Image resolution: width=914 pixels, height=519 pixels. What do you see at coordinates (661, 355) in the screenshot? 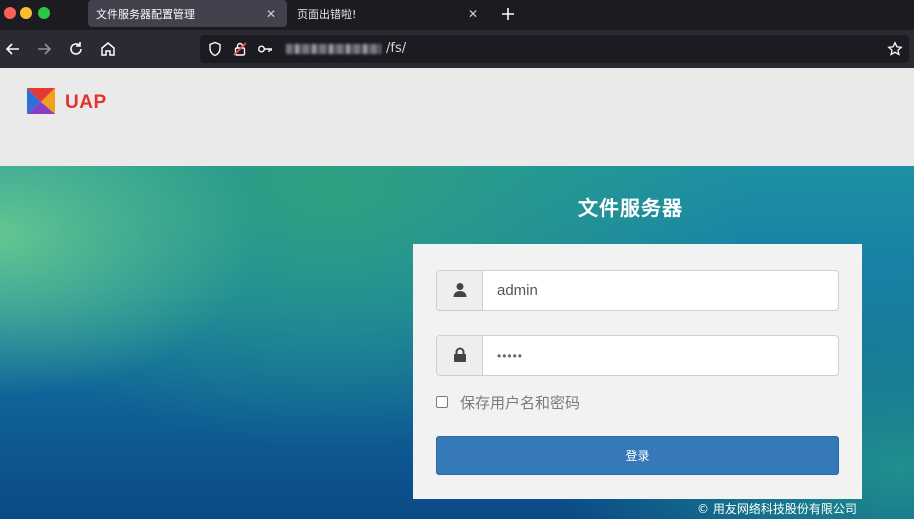
I see `password-input` at bounding box center [661, 355].